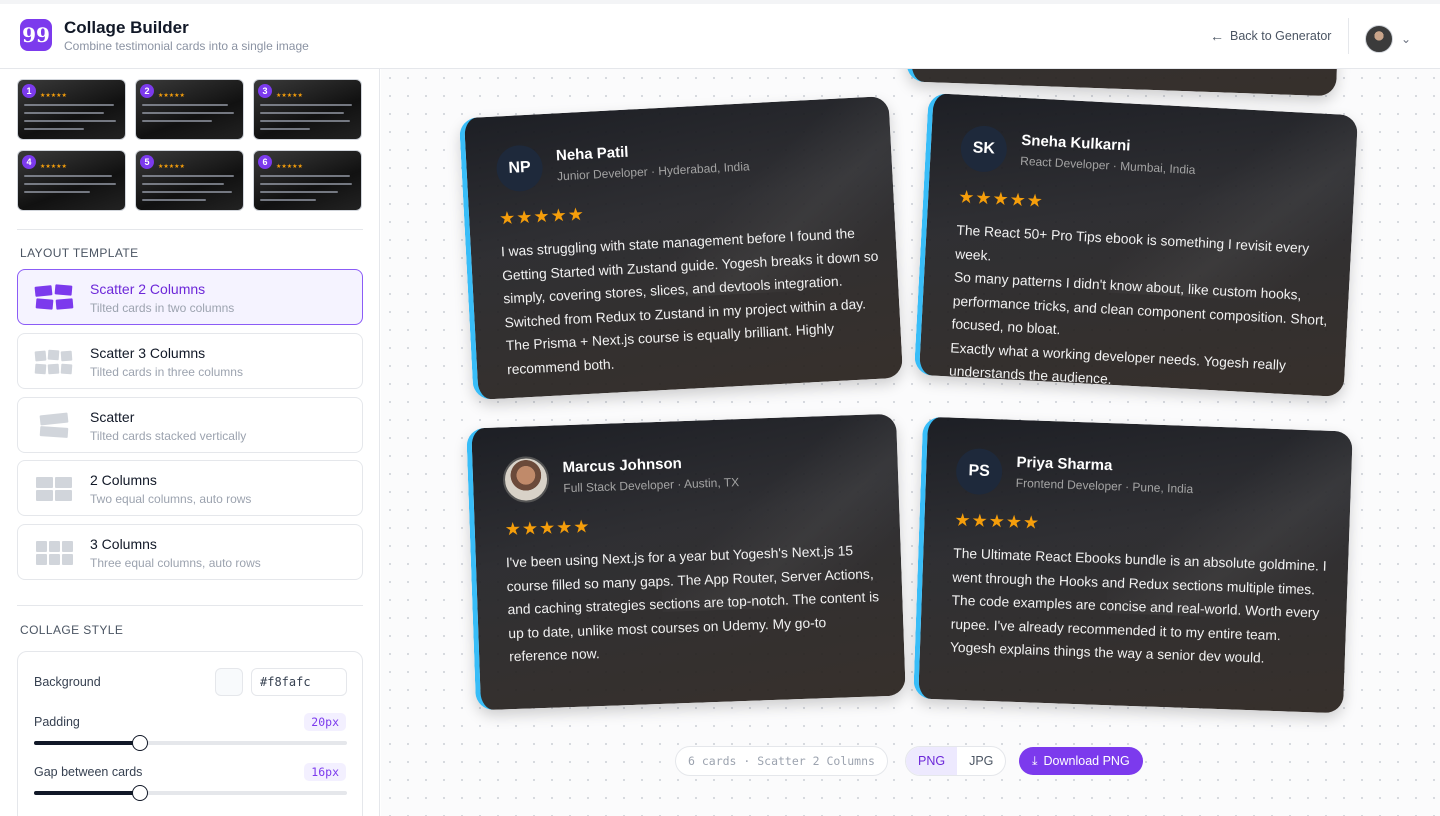 The height and width of the screenshot is (816, 1440). What do you see at coordinates (307, 109) in the screenshot?
I see `card-thumbnail: 3 ★★★★★` at bounding box center [307, 109].